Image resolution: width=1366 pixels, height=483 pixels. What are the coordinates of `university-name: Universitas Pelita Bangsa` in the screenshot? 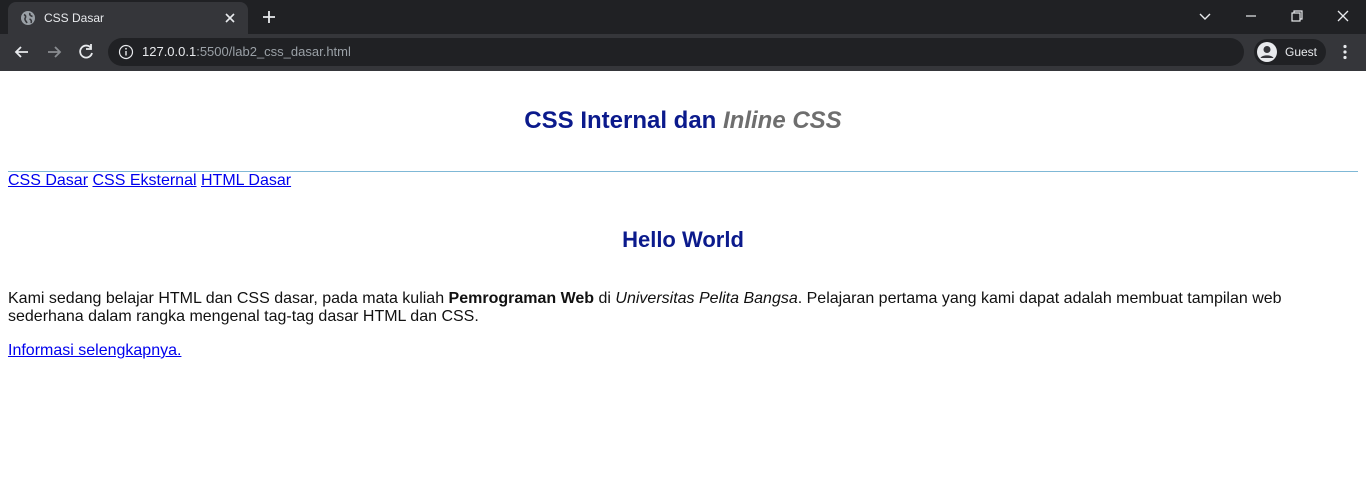 It's located at (706, 298).